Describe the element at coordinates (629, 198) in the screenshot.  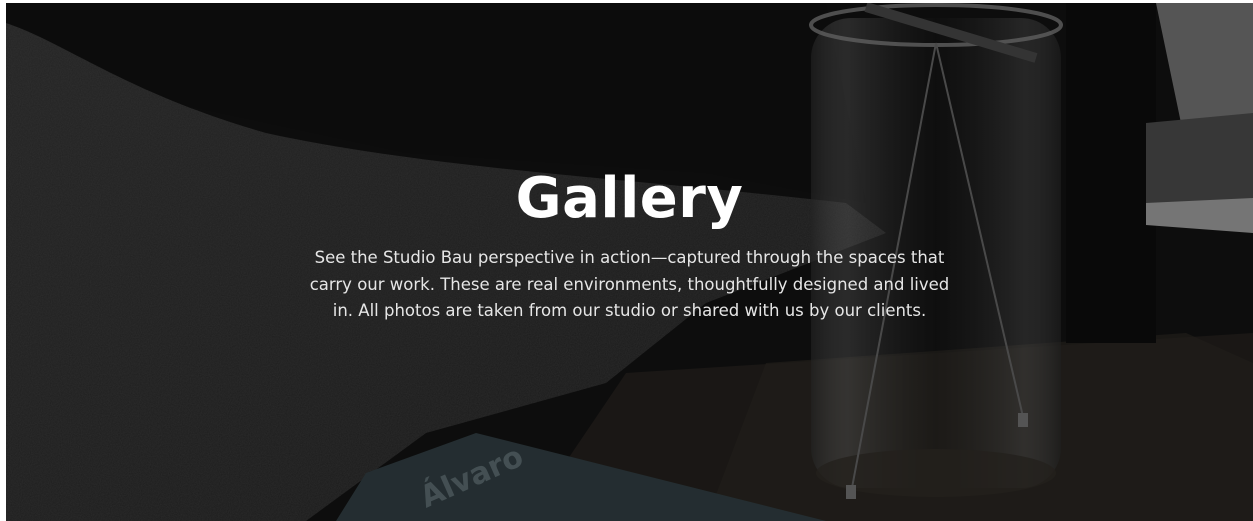
I see `page-title: Gallery` at that location.